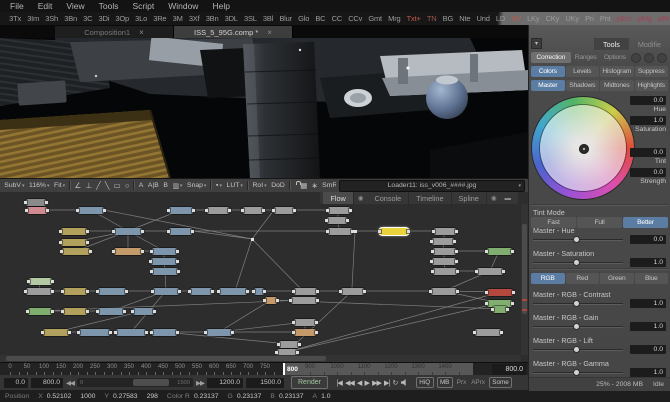 This screenshot has height=402, width=670. Describe the element at coordinates (355, 18) in the screenshot. I see `tool-ccv: CCv` at that location.